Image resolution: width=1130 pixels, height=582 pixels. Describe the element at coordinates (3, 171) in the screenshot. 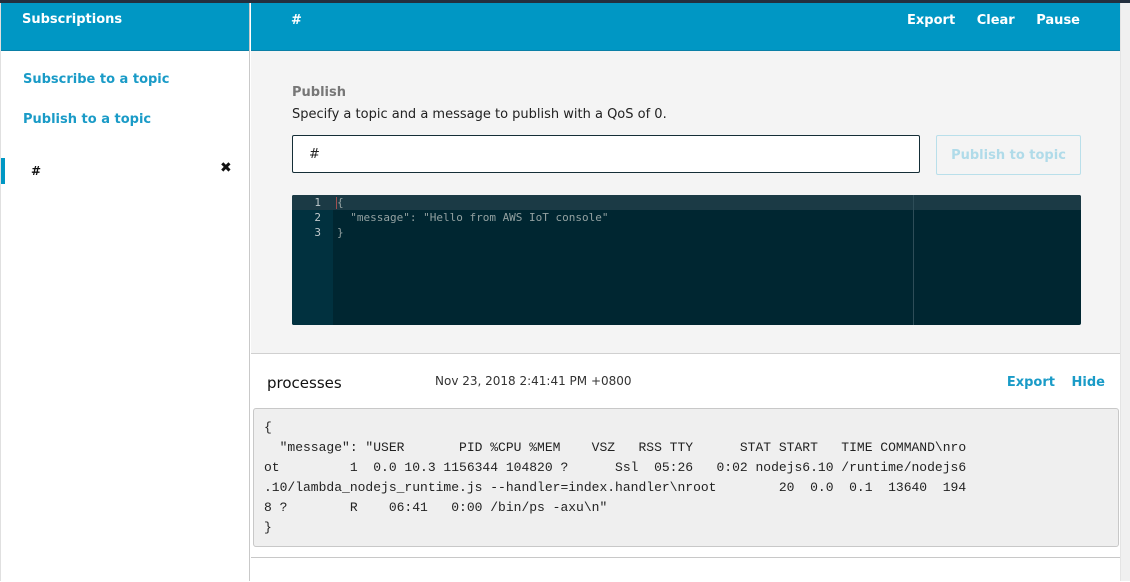

I see `active-indicator` at that location.